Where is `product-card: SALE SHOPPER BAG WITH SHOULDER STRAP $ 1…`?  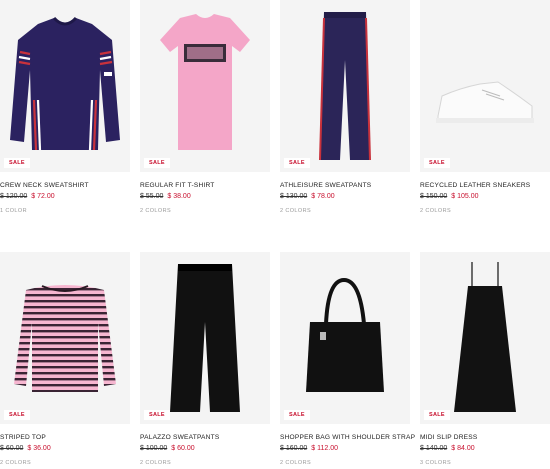
product-card: SALE SHOPPER BAG WITH SHOULDER STRAP $ 1… is located at coordinates (347, 359).